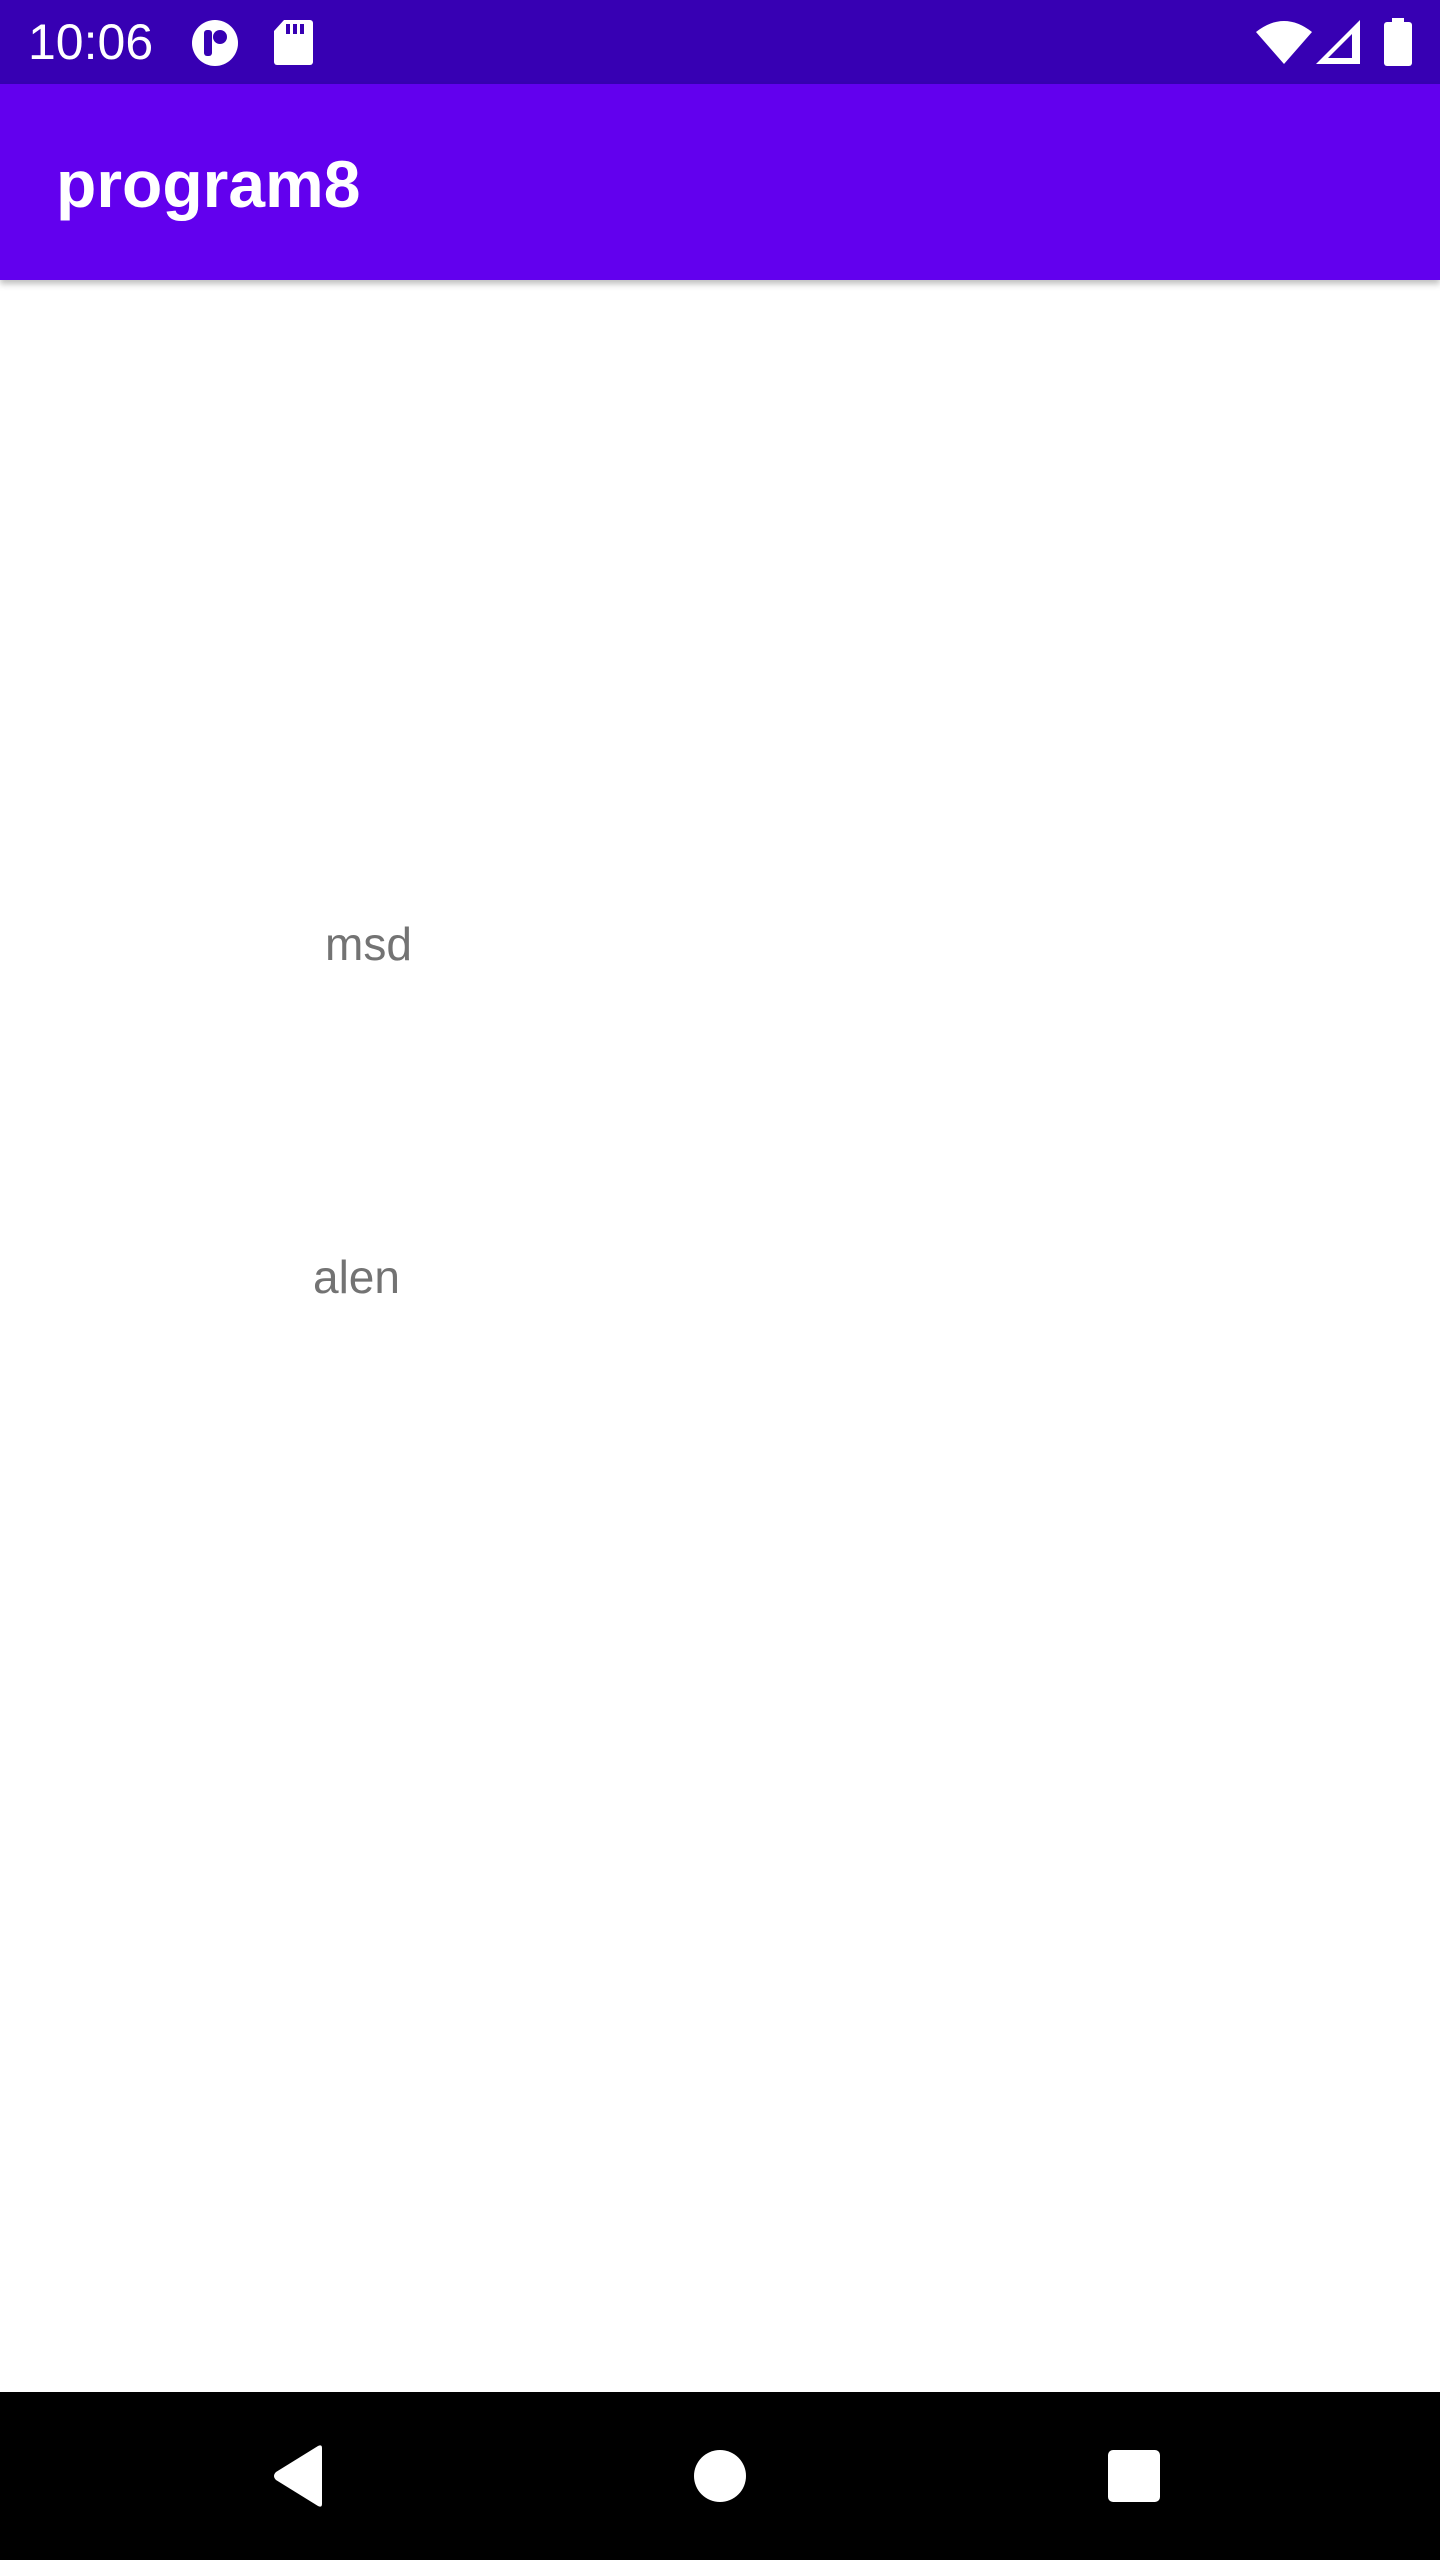 The image size is (1440, 2560). I want to click on home-icon, so click(720, 2476).